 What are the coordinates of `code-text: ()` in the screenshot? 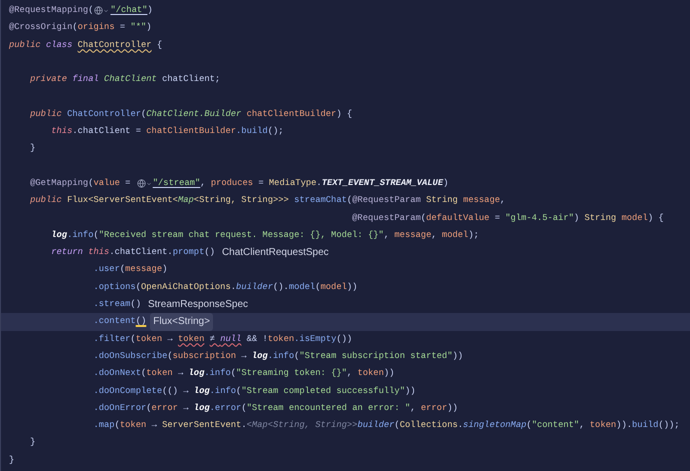 It's located at (209, 253).